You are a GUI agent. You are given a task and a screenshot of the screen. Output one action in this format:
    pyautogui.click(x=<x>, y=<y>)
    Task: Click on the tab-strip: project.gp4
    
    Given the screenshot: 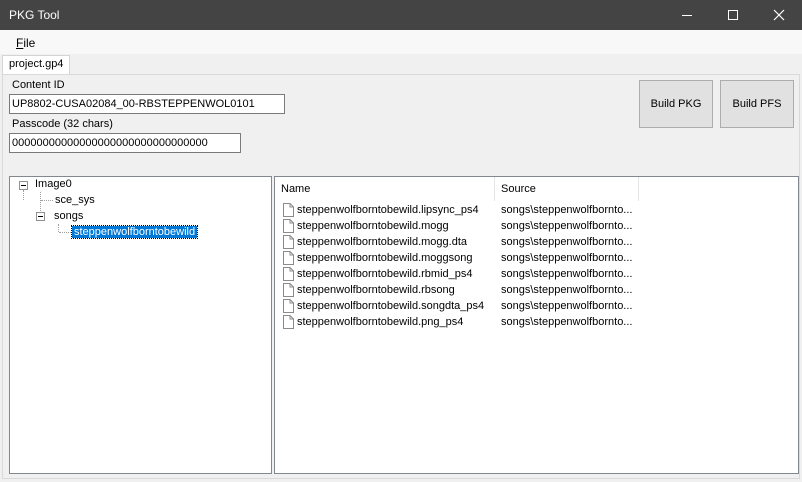 What is the action you would take?
    pyautogui.click(x=401, y=64)
    